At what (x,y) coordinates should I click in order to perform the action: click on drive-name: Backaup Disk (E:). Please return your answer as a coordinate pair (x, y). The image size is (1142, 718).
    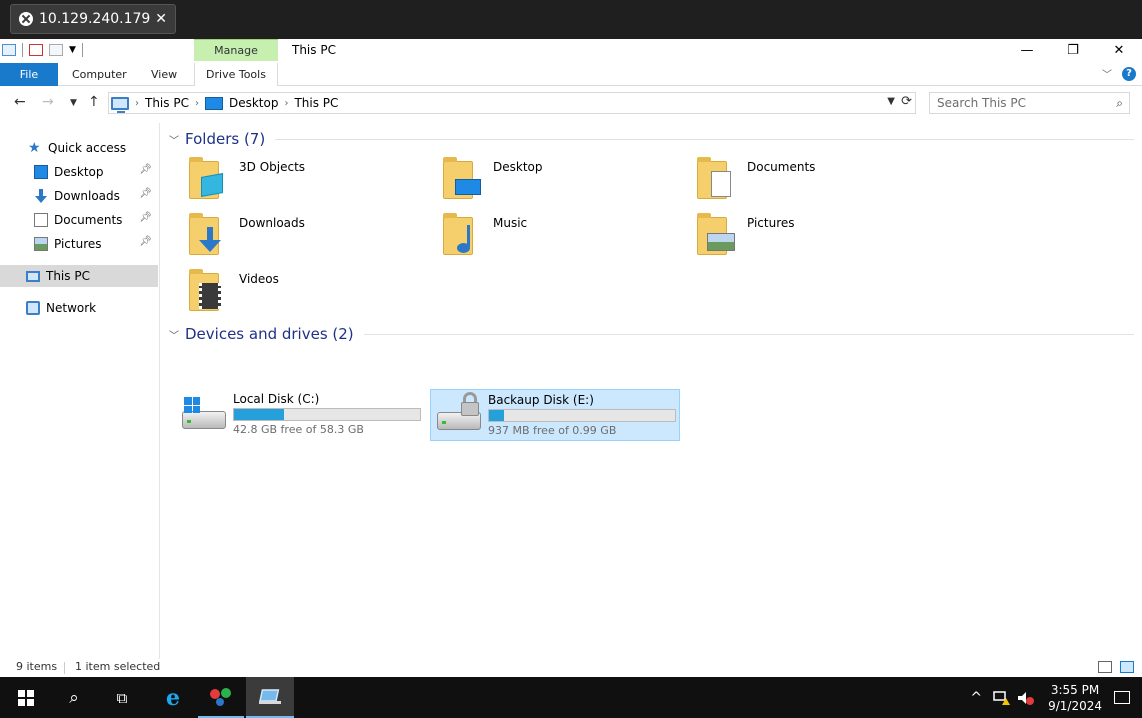
    Looking at the image, I should click on (541, 400).